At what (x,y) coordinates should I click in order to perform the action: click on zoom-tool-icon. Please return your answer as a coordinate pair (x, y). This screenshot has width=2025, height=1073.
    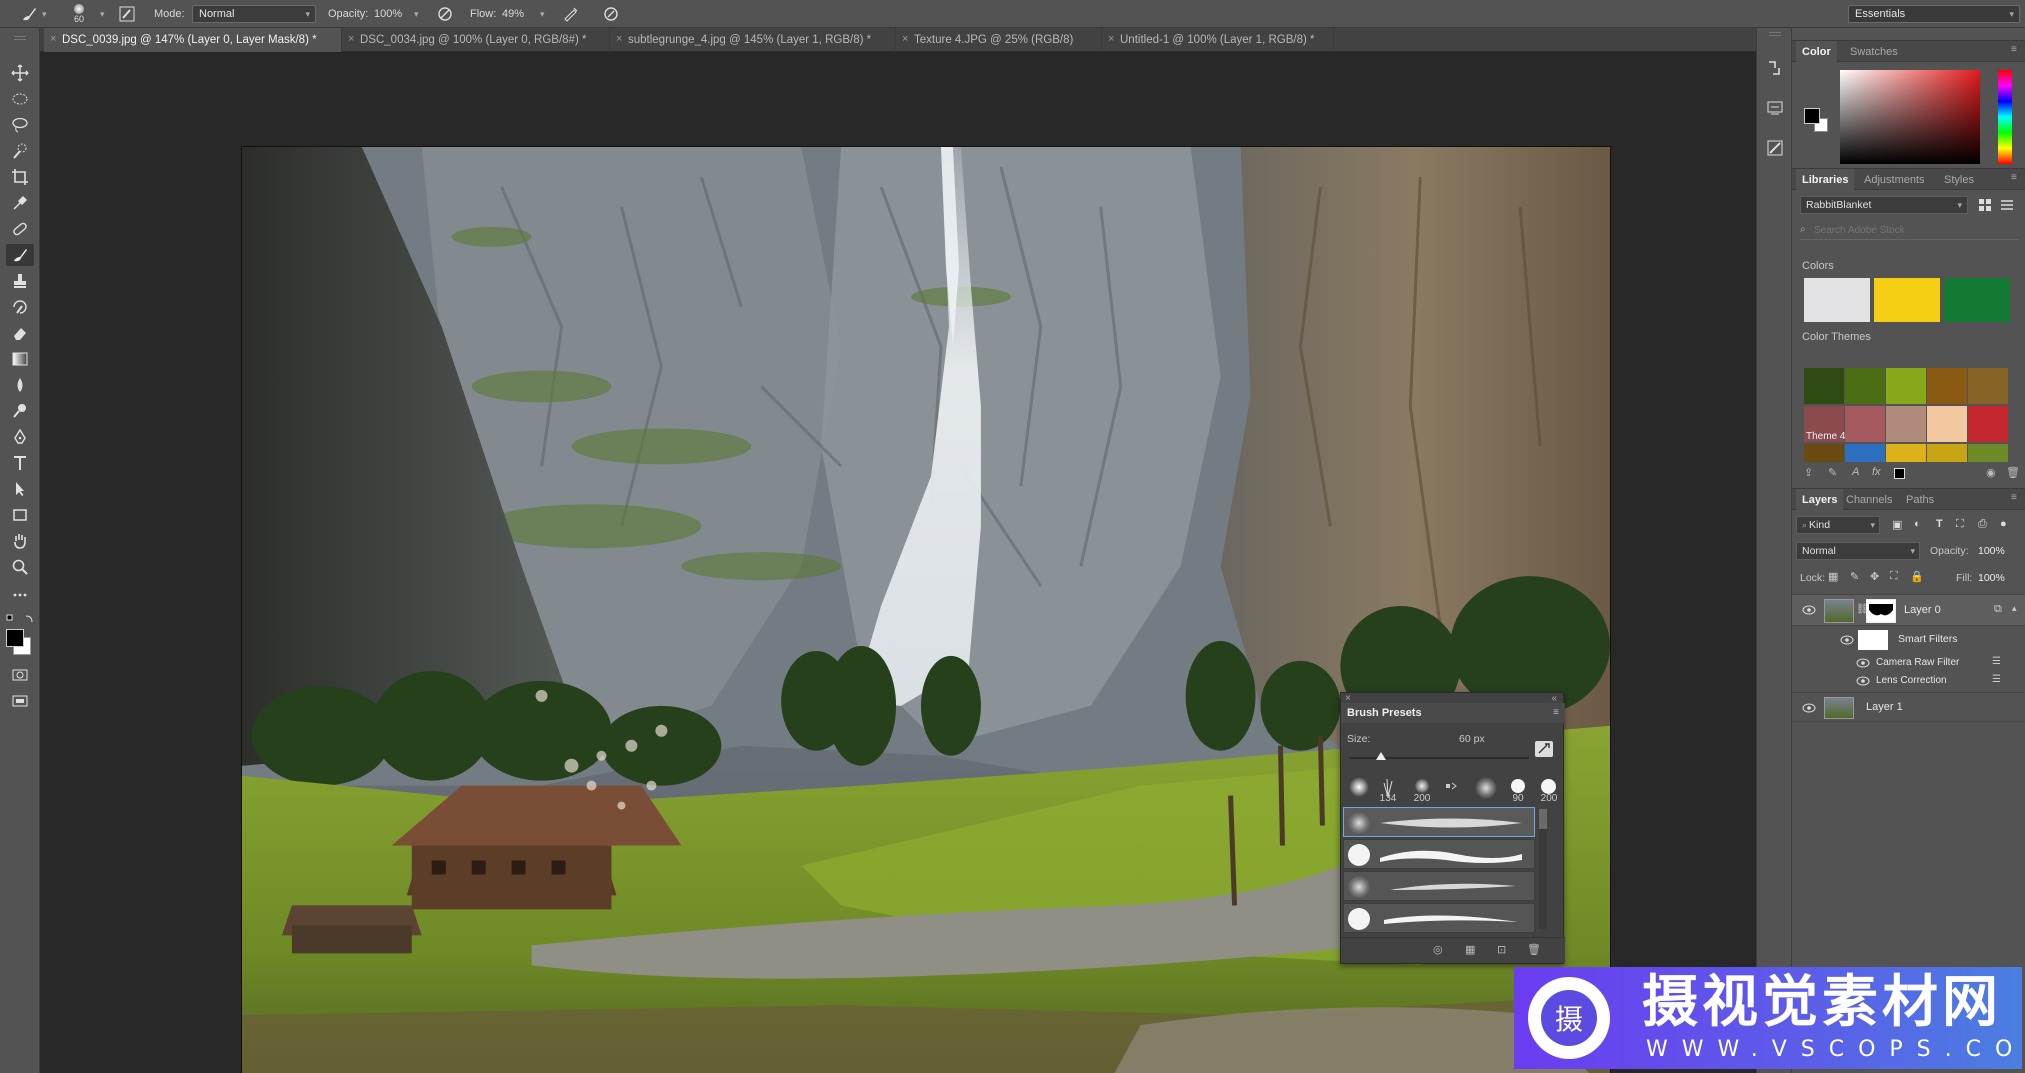
    Looking at the image, I should click on (20, 567).